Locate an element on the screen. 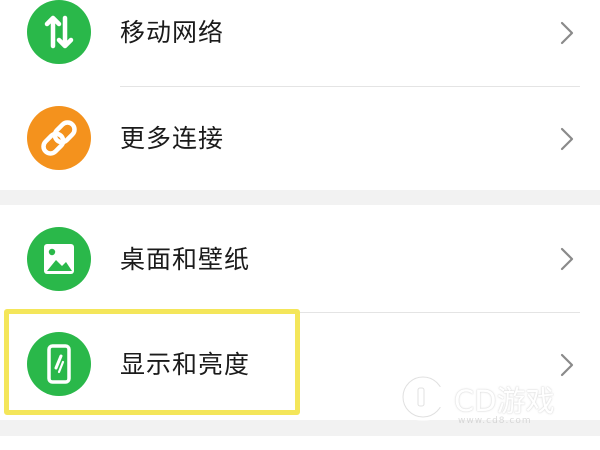 This screenshot has height=450, width=600. link-chain-icon is located at coordinates (59, 138).